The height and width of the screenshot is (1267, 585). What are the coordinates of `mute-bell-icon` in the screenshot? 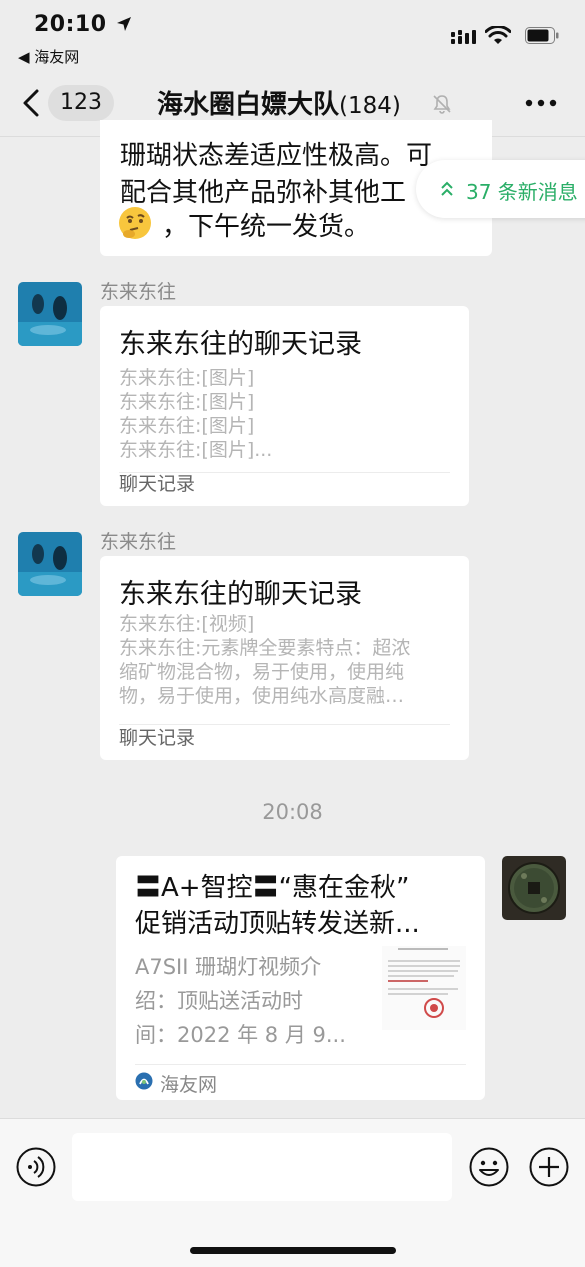 It's located at (442, 104).